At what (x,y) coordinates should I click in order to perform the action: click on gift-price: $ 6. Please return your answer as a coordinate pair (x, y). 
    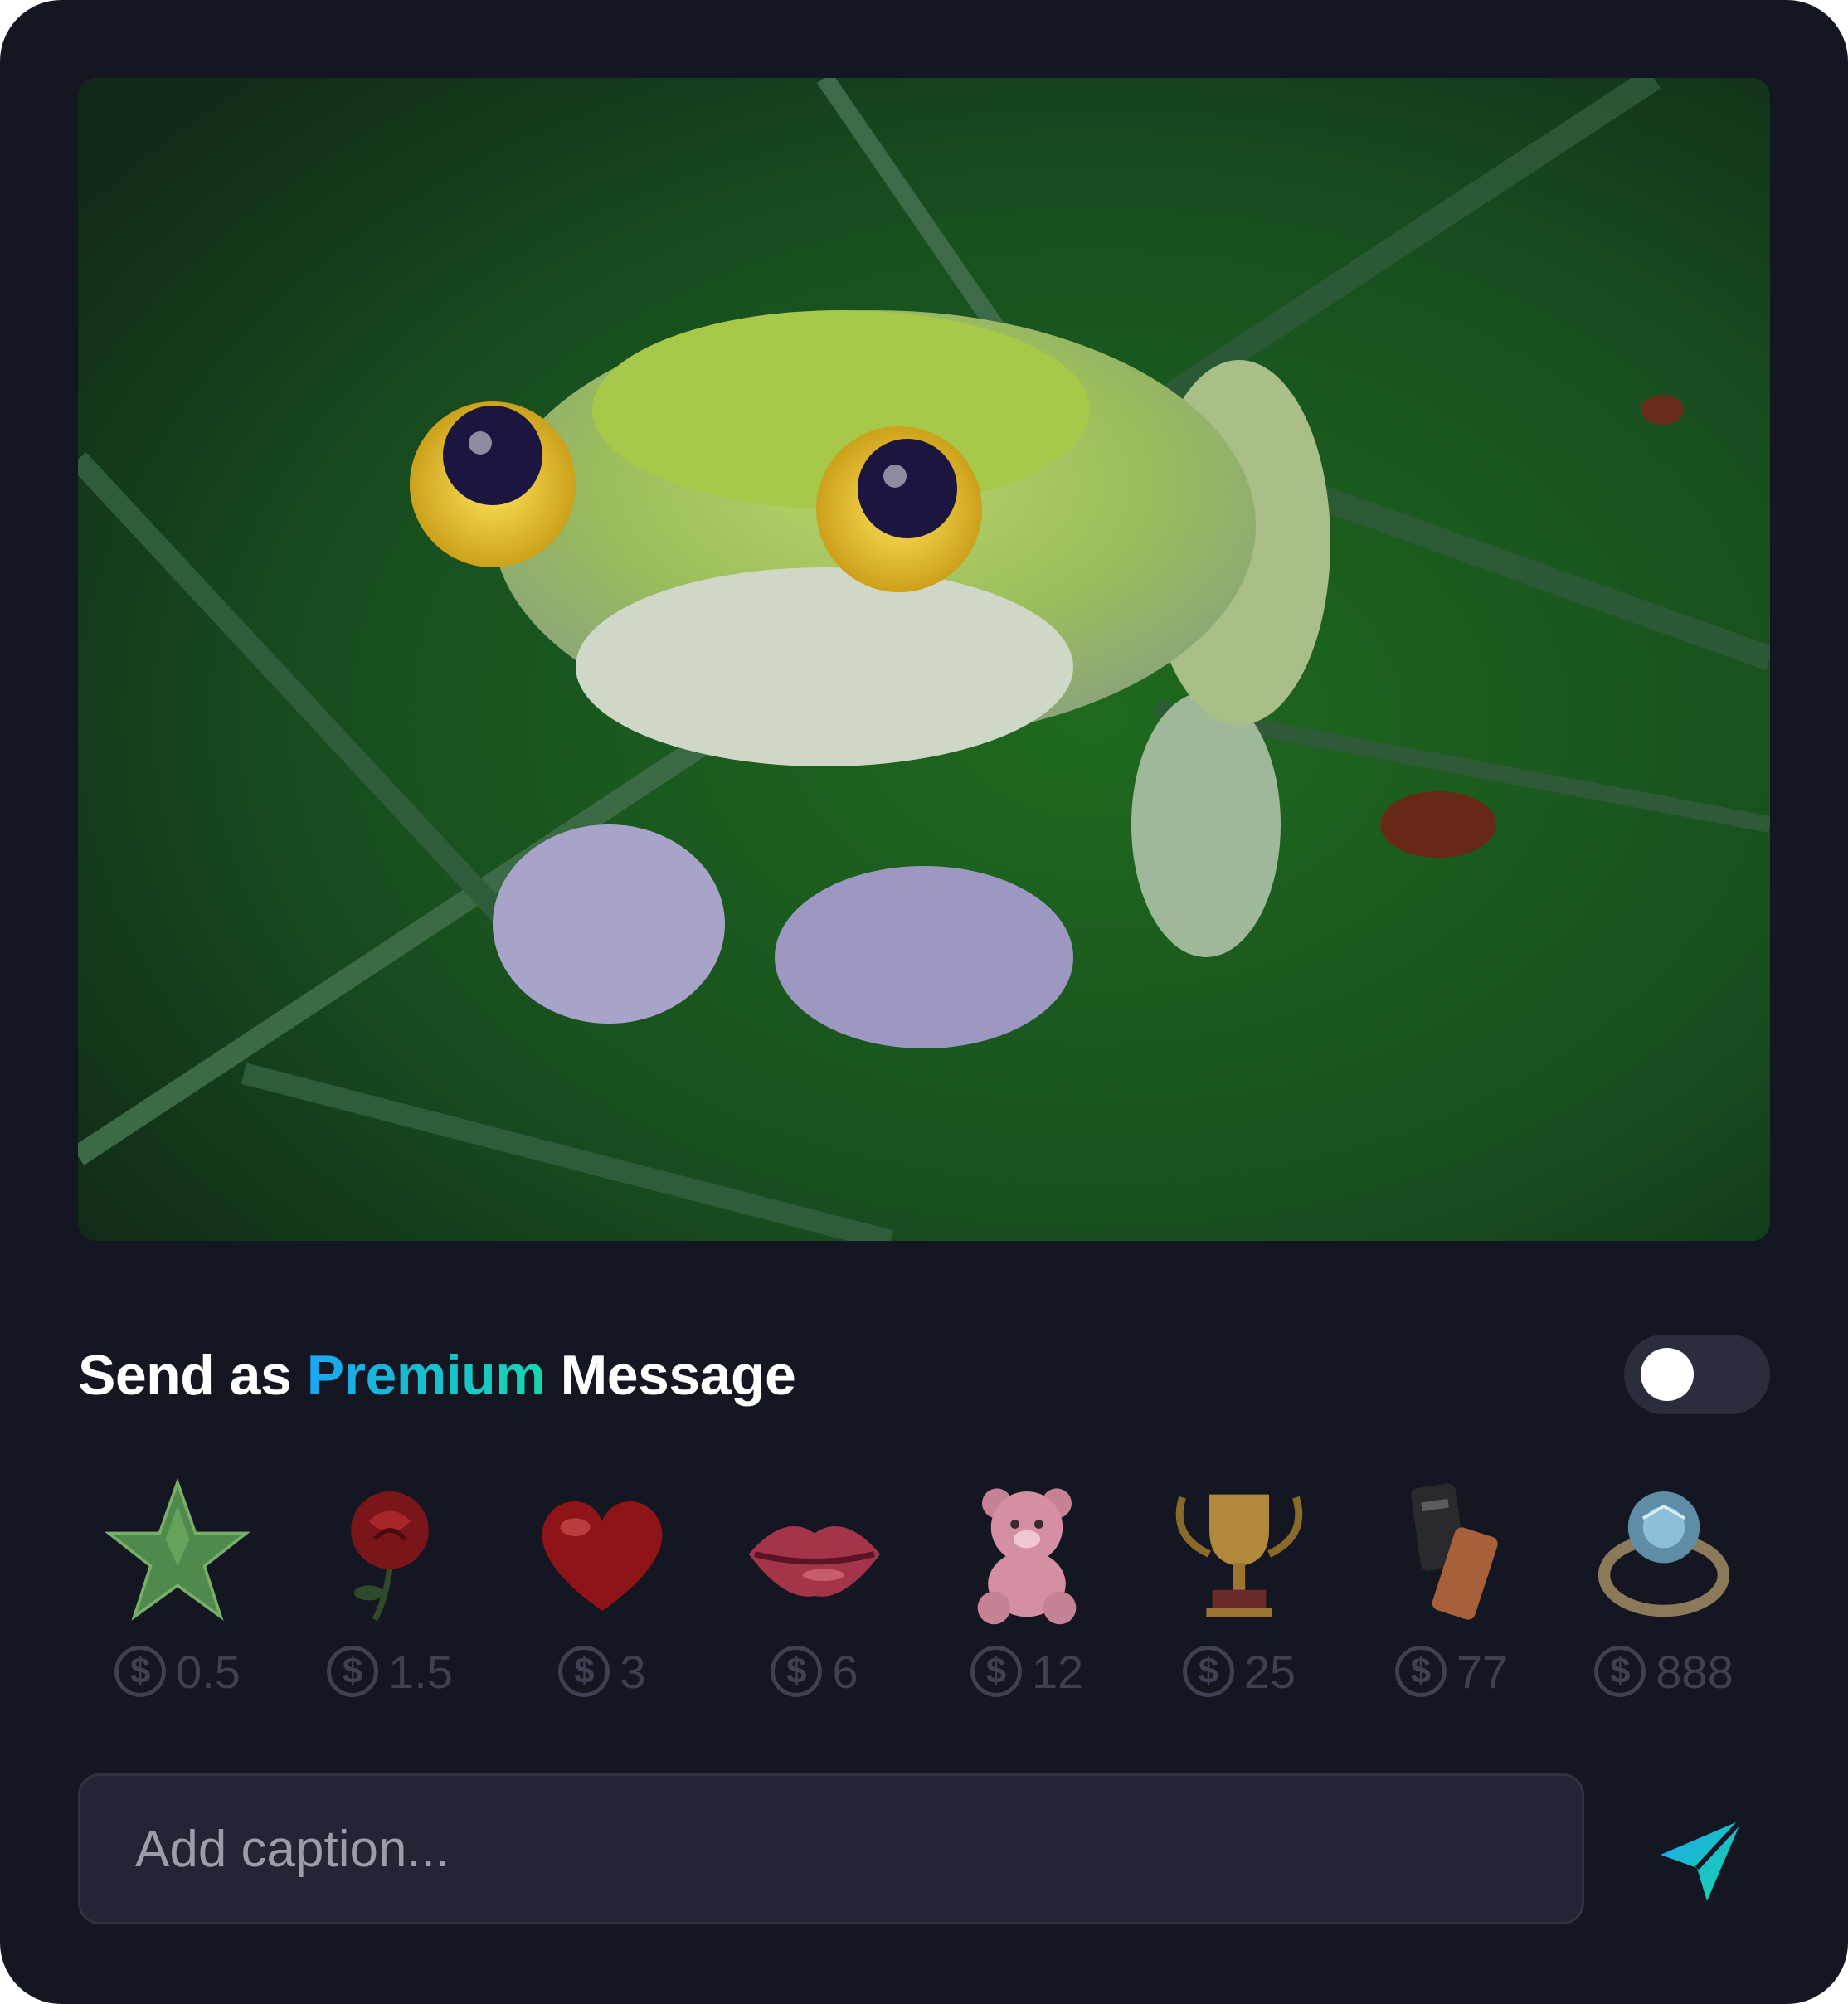
    Looking at the image, I should click on (814, 1671).